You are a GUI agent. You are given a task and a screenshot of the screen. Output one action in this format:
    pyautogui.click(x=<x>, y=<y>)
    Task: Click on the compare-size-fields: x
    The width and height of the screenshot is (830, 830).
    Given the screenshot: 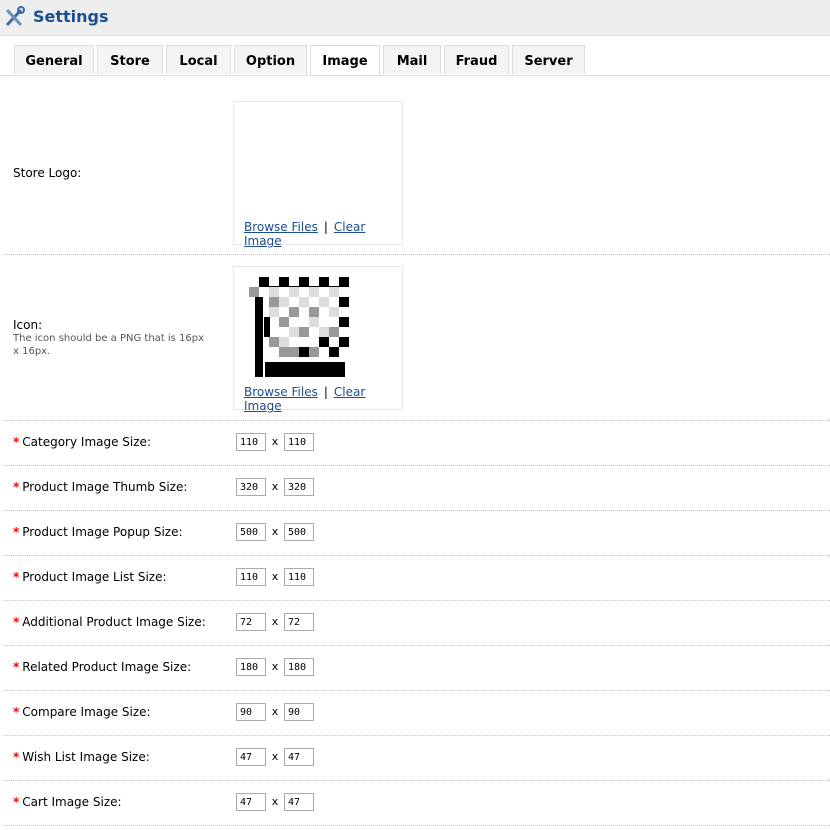 What is the action you would take?
    pyautogui.click(x=275, y=712)
    